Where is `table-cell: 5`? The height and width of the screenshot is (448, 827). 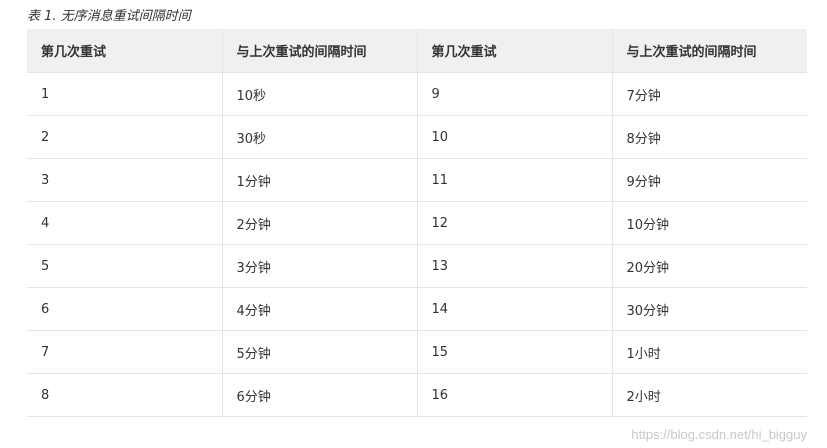 table-cell: 5 is located at coordinates (125, 266).